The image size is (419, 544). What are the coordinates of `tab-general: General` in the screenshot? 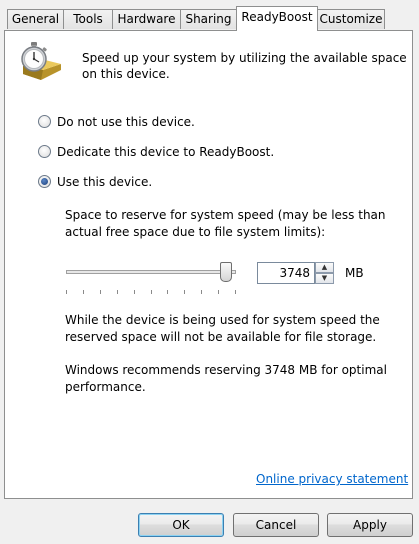 It's located at (35, 19).